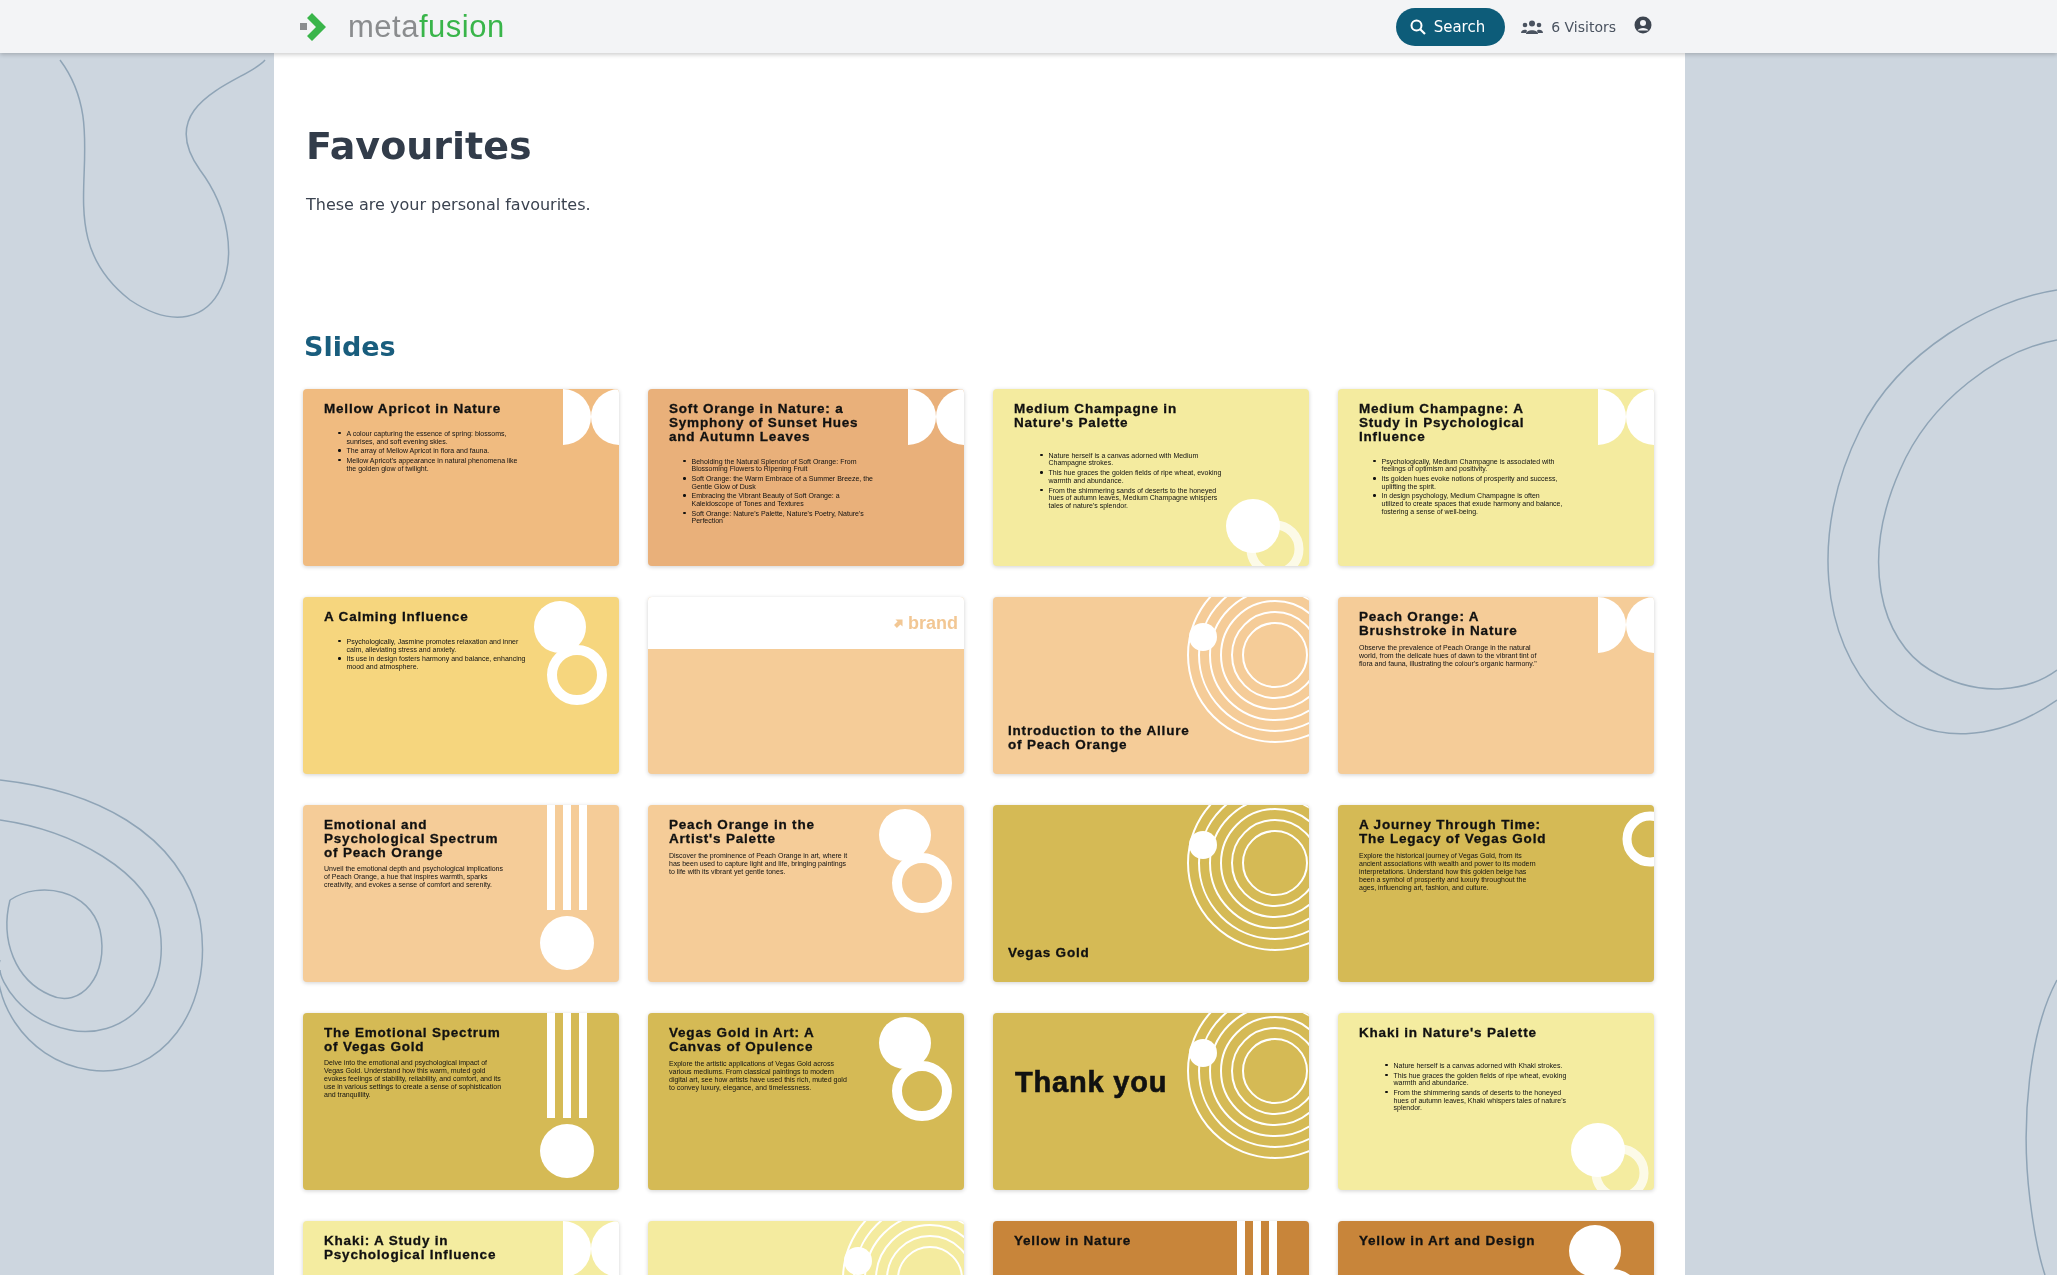 The height and width of the screenshot is (1275, 2057). What do you see at coordinates (449, 204) in the screenshot?
I see `page-description: These are your personal favourites.` at bounding box center [449, 204].